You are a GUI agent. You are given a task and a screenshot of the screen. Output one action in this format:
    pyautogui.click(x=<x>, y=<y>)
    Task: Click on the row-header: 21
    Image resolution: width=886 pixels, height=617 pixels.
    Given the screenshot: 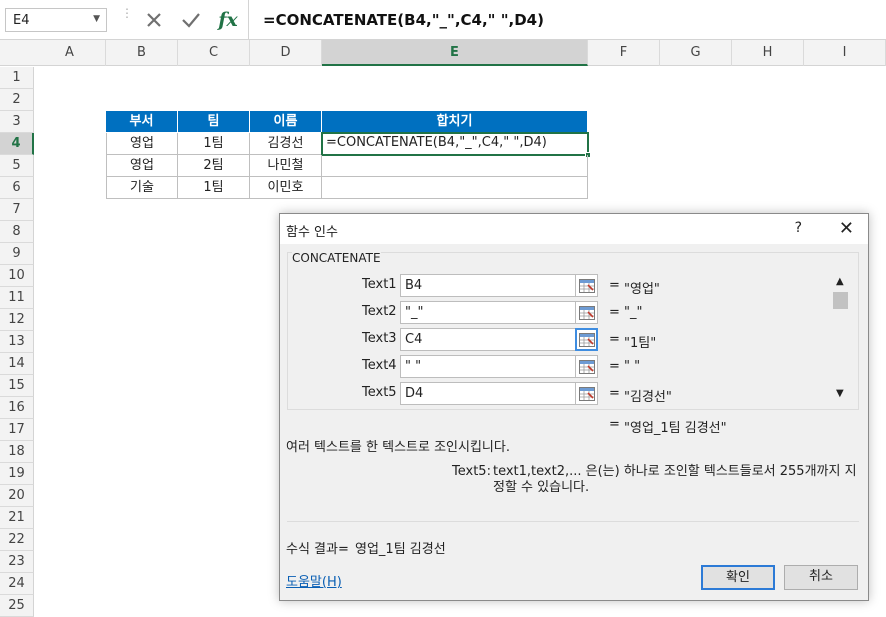 What is the action you would take?
    pyautogui.click(x=17, y=518)
    